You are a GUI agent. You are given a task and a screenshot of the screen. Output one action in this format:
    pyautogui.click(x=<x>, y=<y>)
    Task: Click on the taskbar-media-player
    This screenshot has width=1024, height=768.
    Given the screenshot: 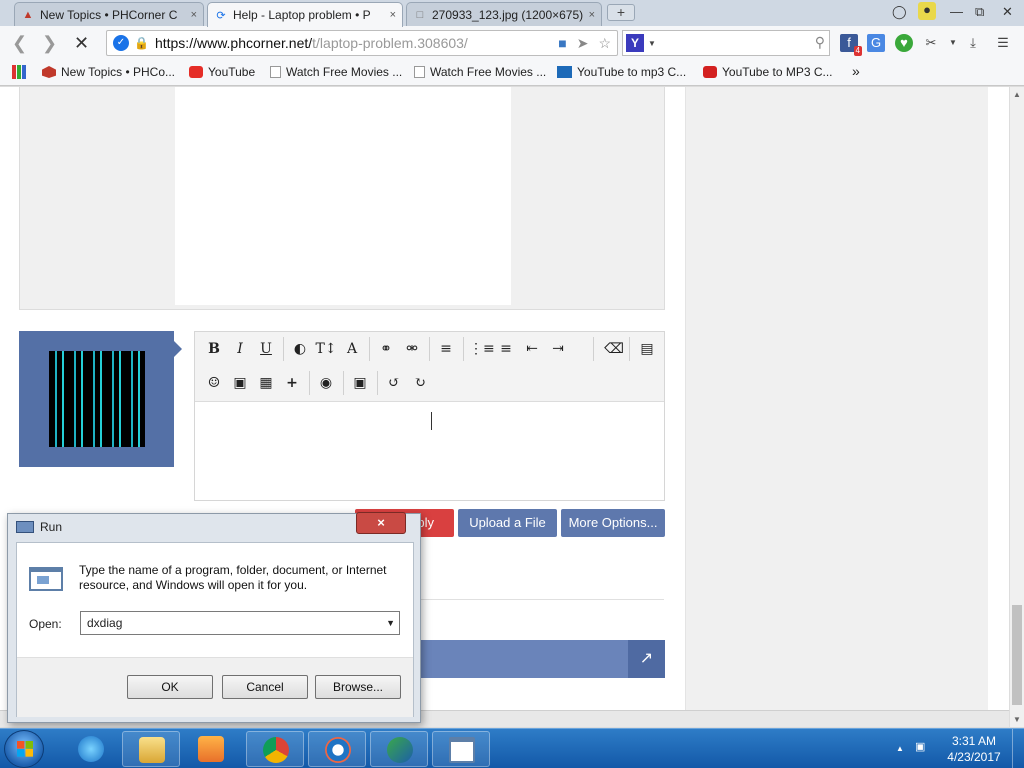 What is the action you would take?
    pyautogui.click(x=211, y=749)
    